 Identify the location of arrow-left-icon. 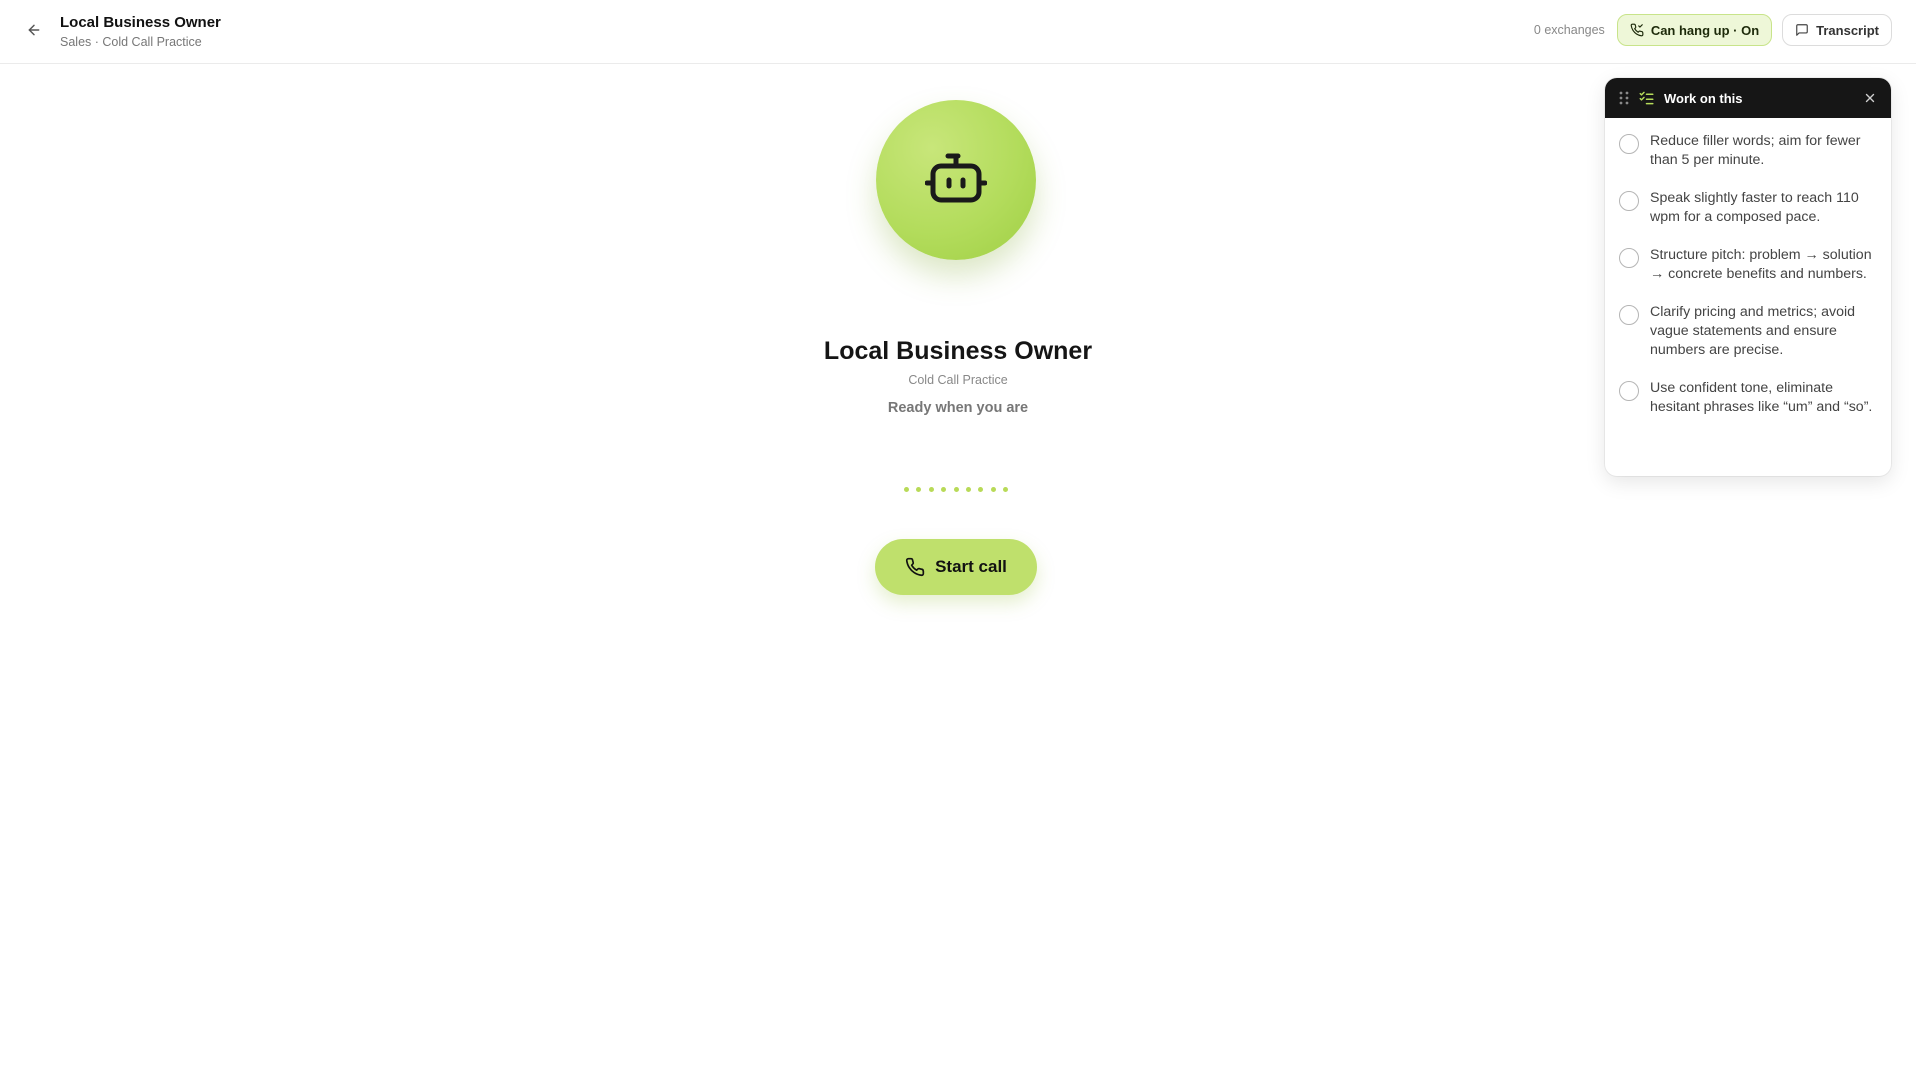
(34, 30).